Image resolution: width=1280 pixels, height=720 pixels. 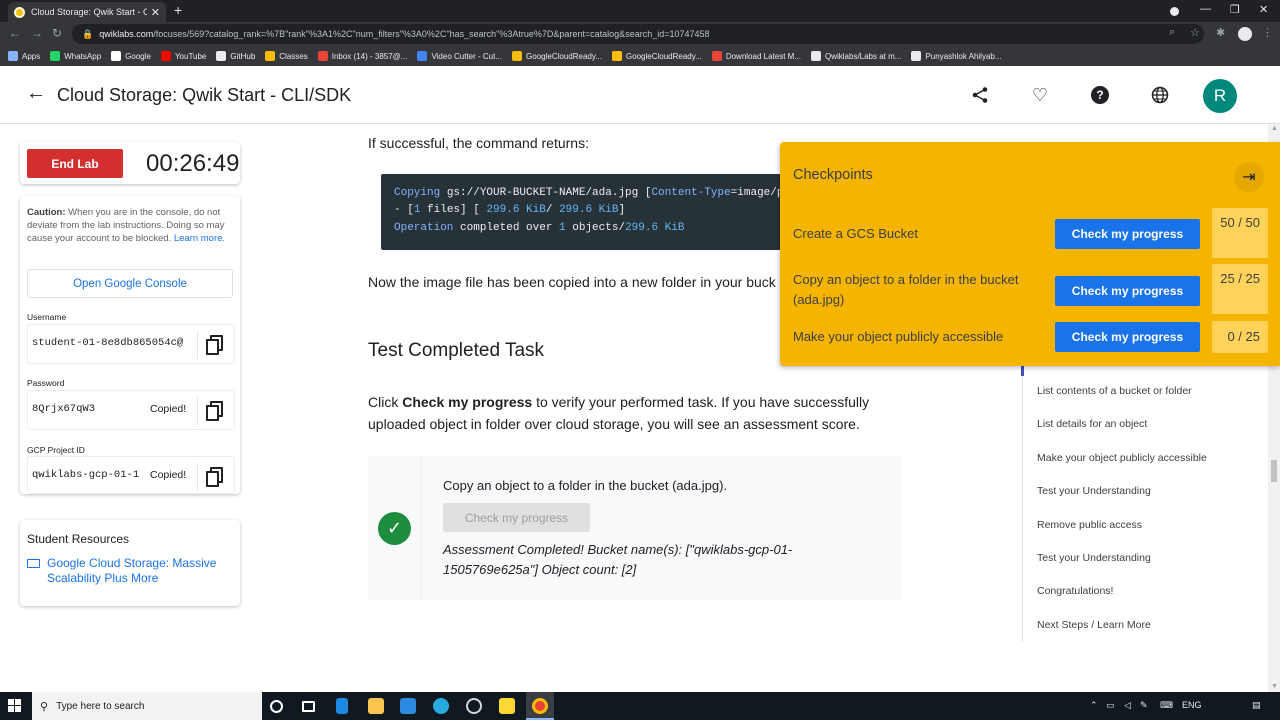 I want to click on bookmark-star-icon: ☆, so click(x=1195, y=32).